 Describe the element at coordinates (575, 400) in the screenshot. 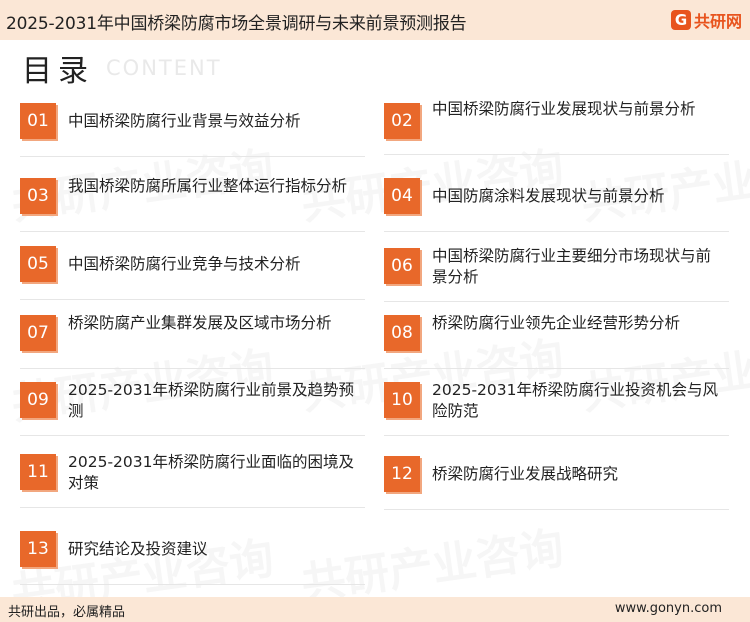

I see `toc-item-title: 2025-2031年桥梁防腐行业投资机会与风险防范` at that location.